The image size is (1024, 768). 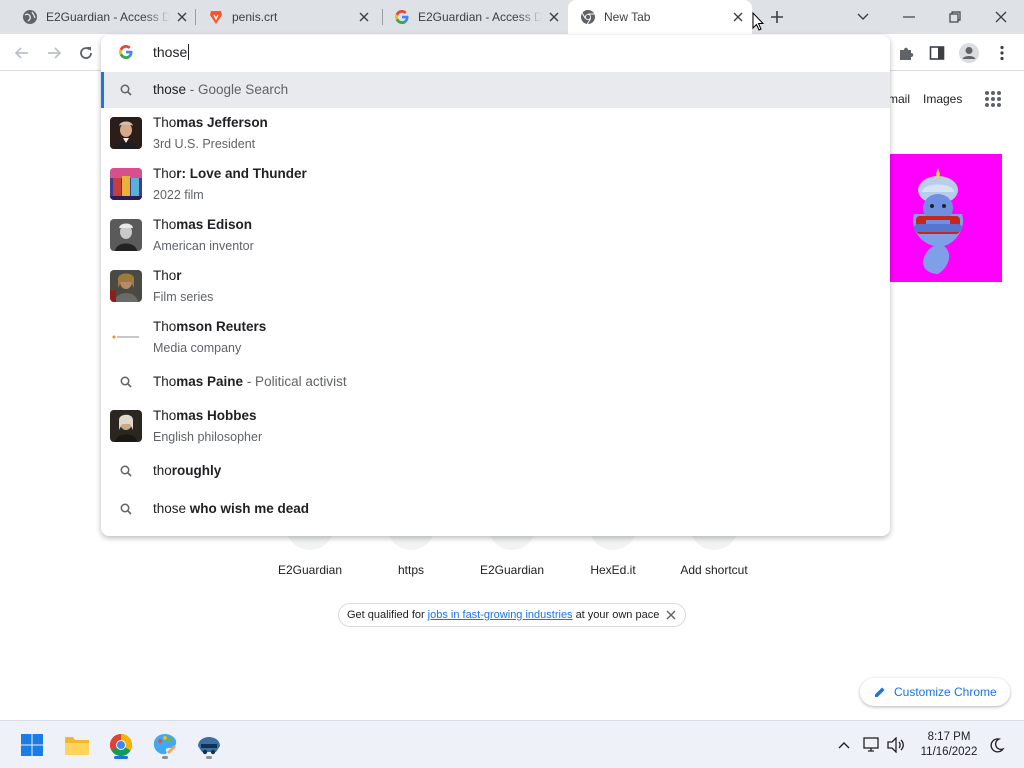 I want to click on suggestion-search: Thomas Paine - Political activist, so click(x=495, y=382).